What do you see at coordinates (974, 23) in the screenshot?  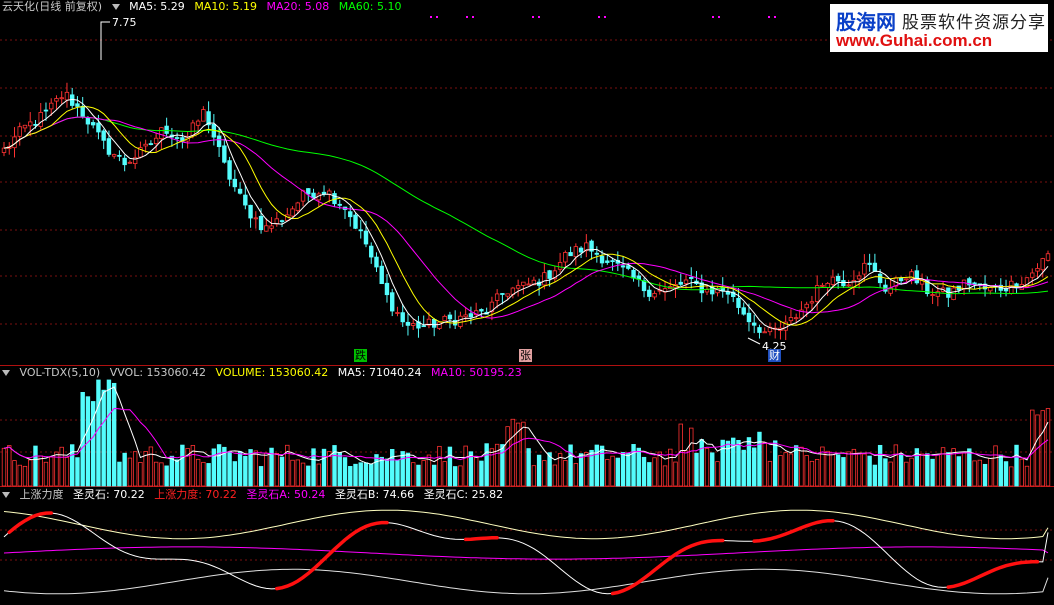 I see `watermark-title: 股票软件资源分享` at bounding box center [974, 23].